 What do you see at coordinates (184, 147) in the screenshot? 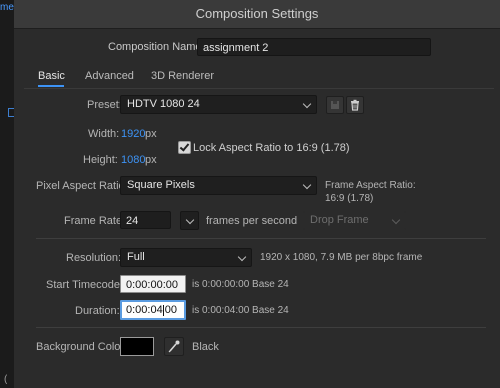
I see `lock-aspect-checkbox` at bounding box center [184, 147].